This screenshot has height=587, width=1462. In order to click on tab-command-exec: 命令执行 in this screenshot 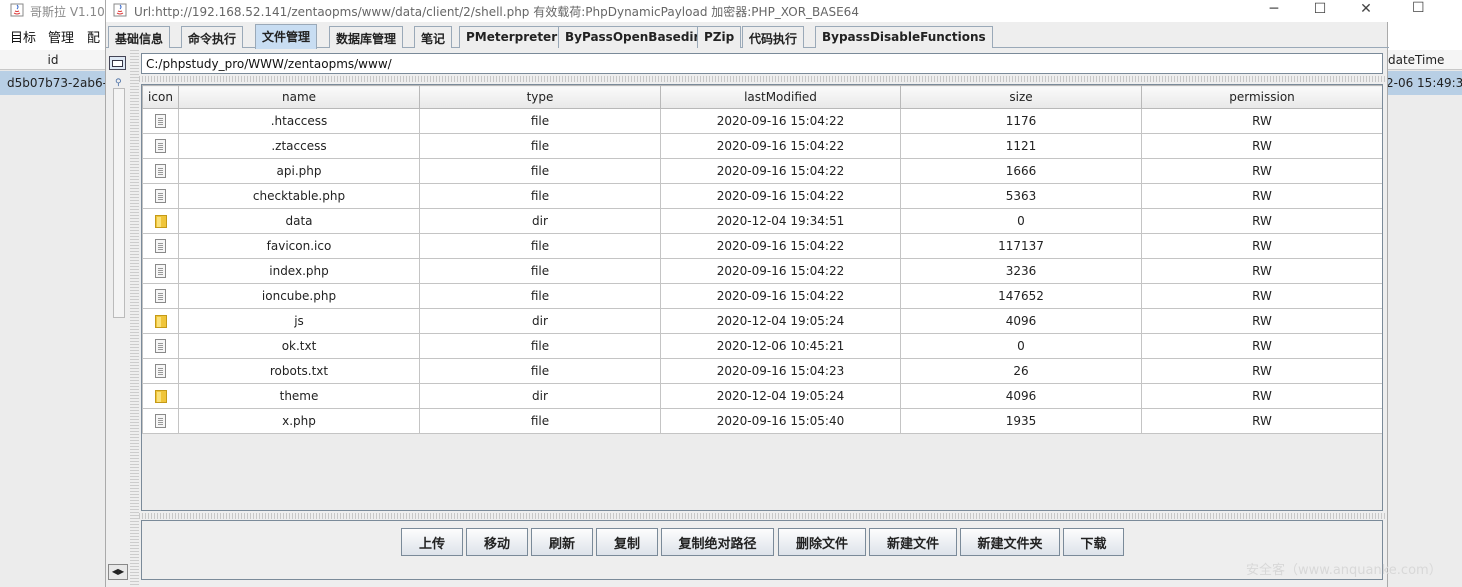, I will do `click(212, 37)`.